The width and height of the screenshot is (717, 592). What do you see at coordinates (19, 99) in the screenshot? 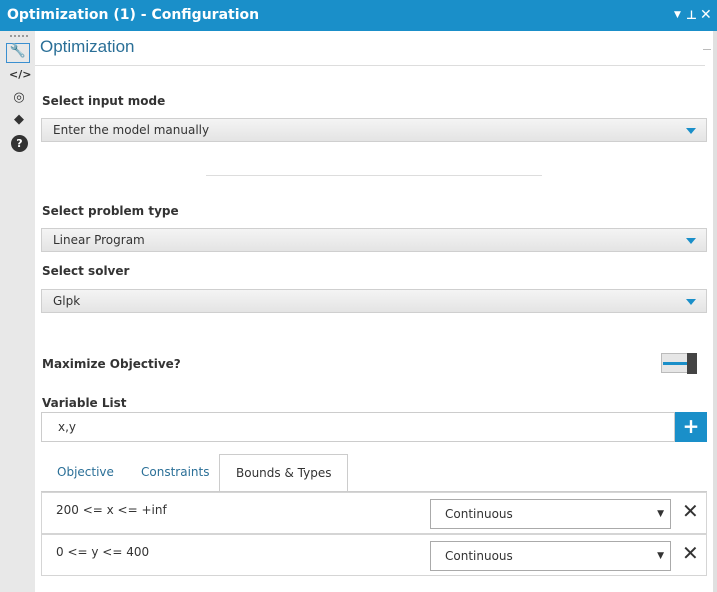
I see `designer-icon: ◎` at bounding box center [19, 99].